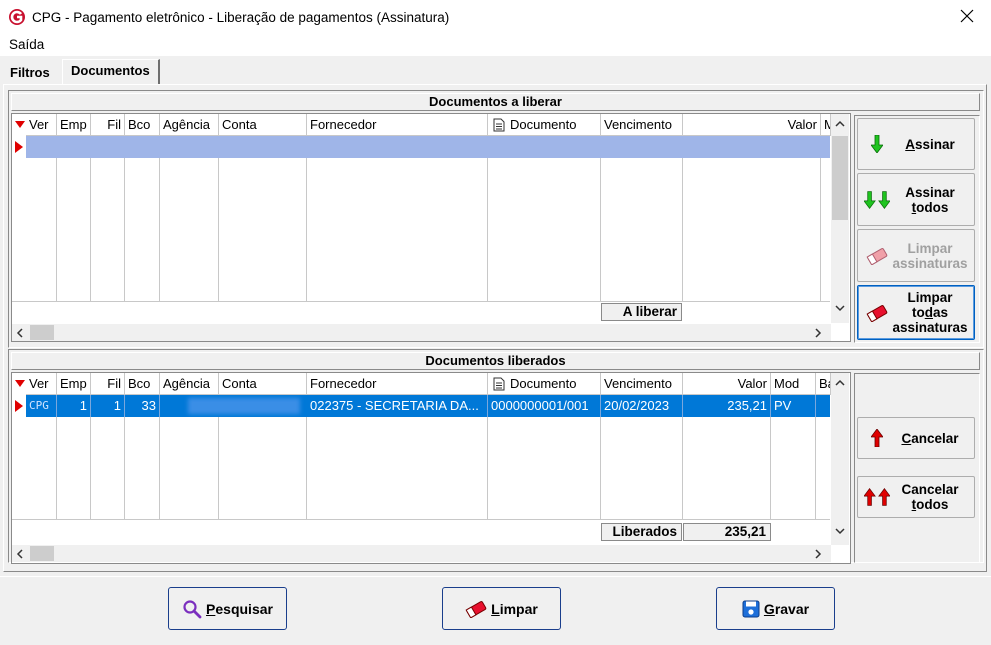  What do you see at coordinates (826, 125) in the screenshot?
I see `column-header-m: M` at bounding box center [826, 125].